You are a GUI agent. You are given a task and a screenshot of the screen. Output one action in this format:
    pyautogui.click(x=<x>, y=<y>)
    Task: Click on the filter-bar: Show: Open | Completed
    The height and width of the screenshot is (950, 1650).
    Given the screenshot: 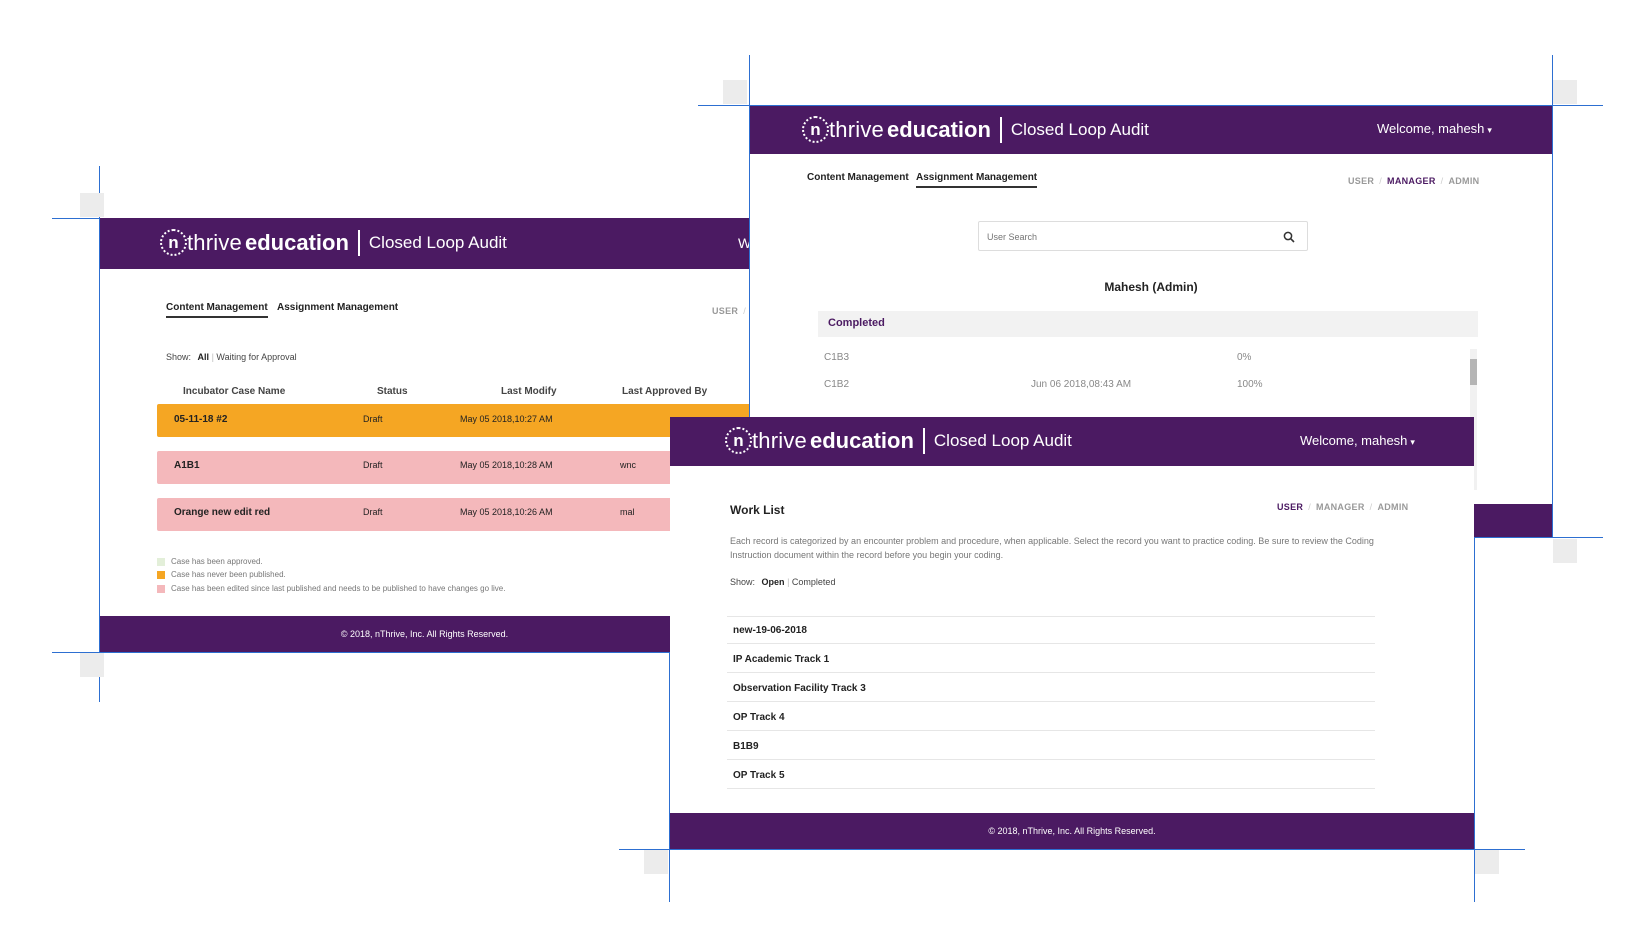 What is the action you would take?
    pyautogui.click(x=782, y=582)
    